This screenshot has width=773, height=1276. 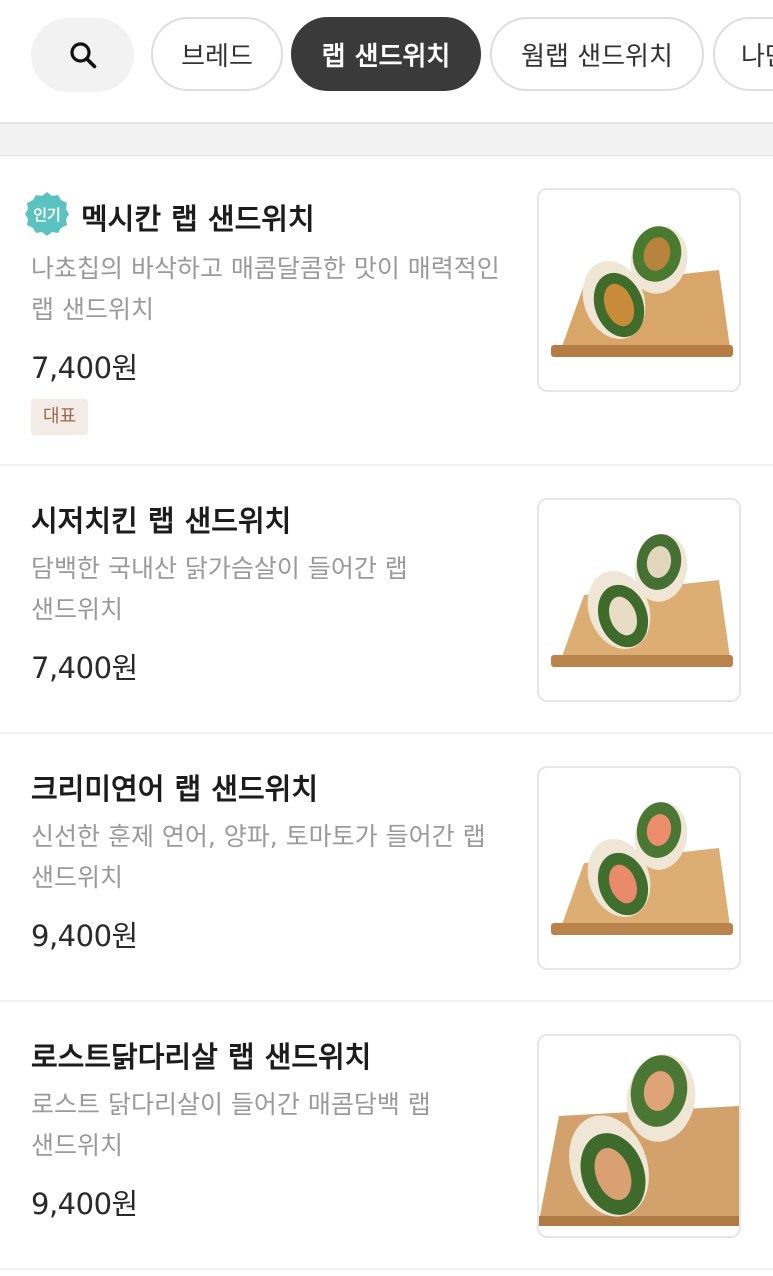 What do you see at coordinates (201, 1057) in the screenshot?
I see `item-name: 로스트닭다리살 랩 샌드위치` at bounding box center [201, 1057].